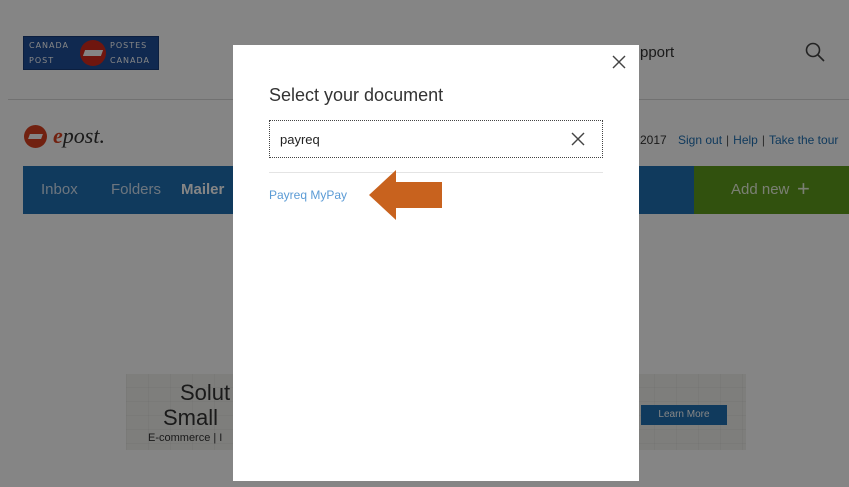 The width and height of the screenshot is (849, 487). What do you see at coordinates (460, 195) in the screenshot?
I see `arrow-highlight-fade` at bounding box center [460, 195].